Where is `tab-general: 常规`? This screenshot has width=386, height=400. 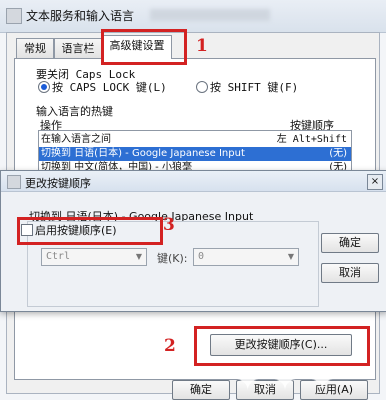
tab-general: 常规 is located at coordinates (35, 48).